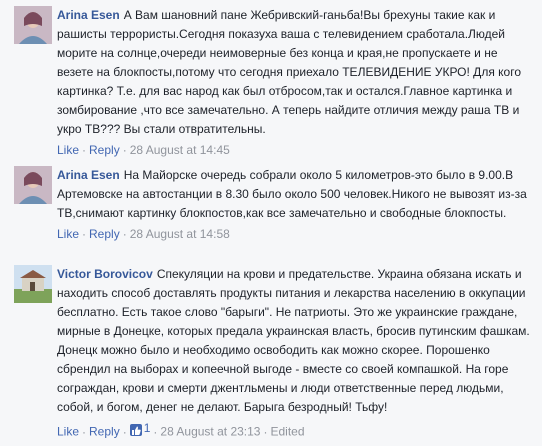 This screenshot has width=542, height=446. I want to click on comment-actions: Like · Reply · 28 August at 14:45, so click(296, 150).